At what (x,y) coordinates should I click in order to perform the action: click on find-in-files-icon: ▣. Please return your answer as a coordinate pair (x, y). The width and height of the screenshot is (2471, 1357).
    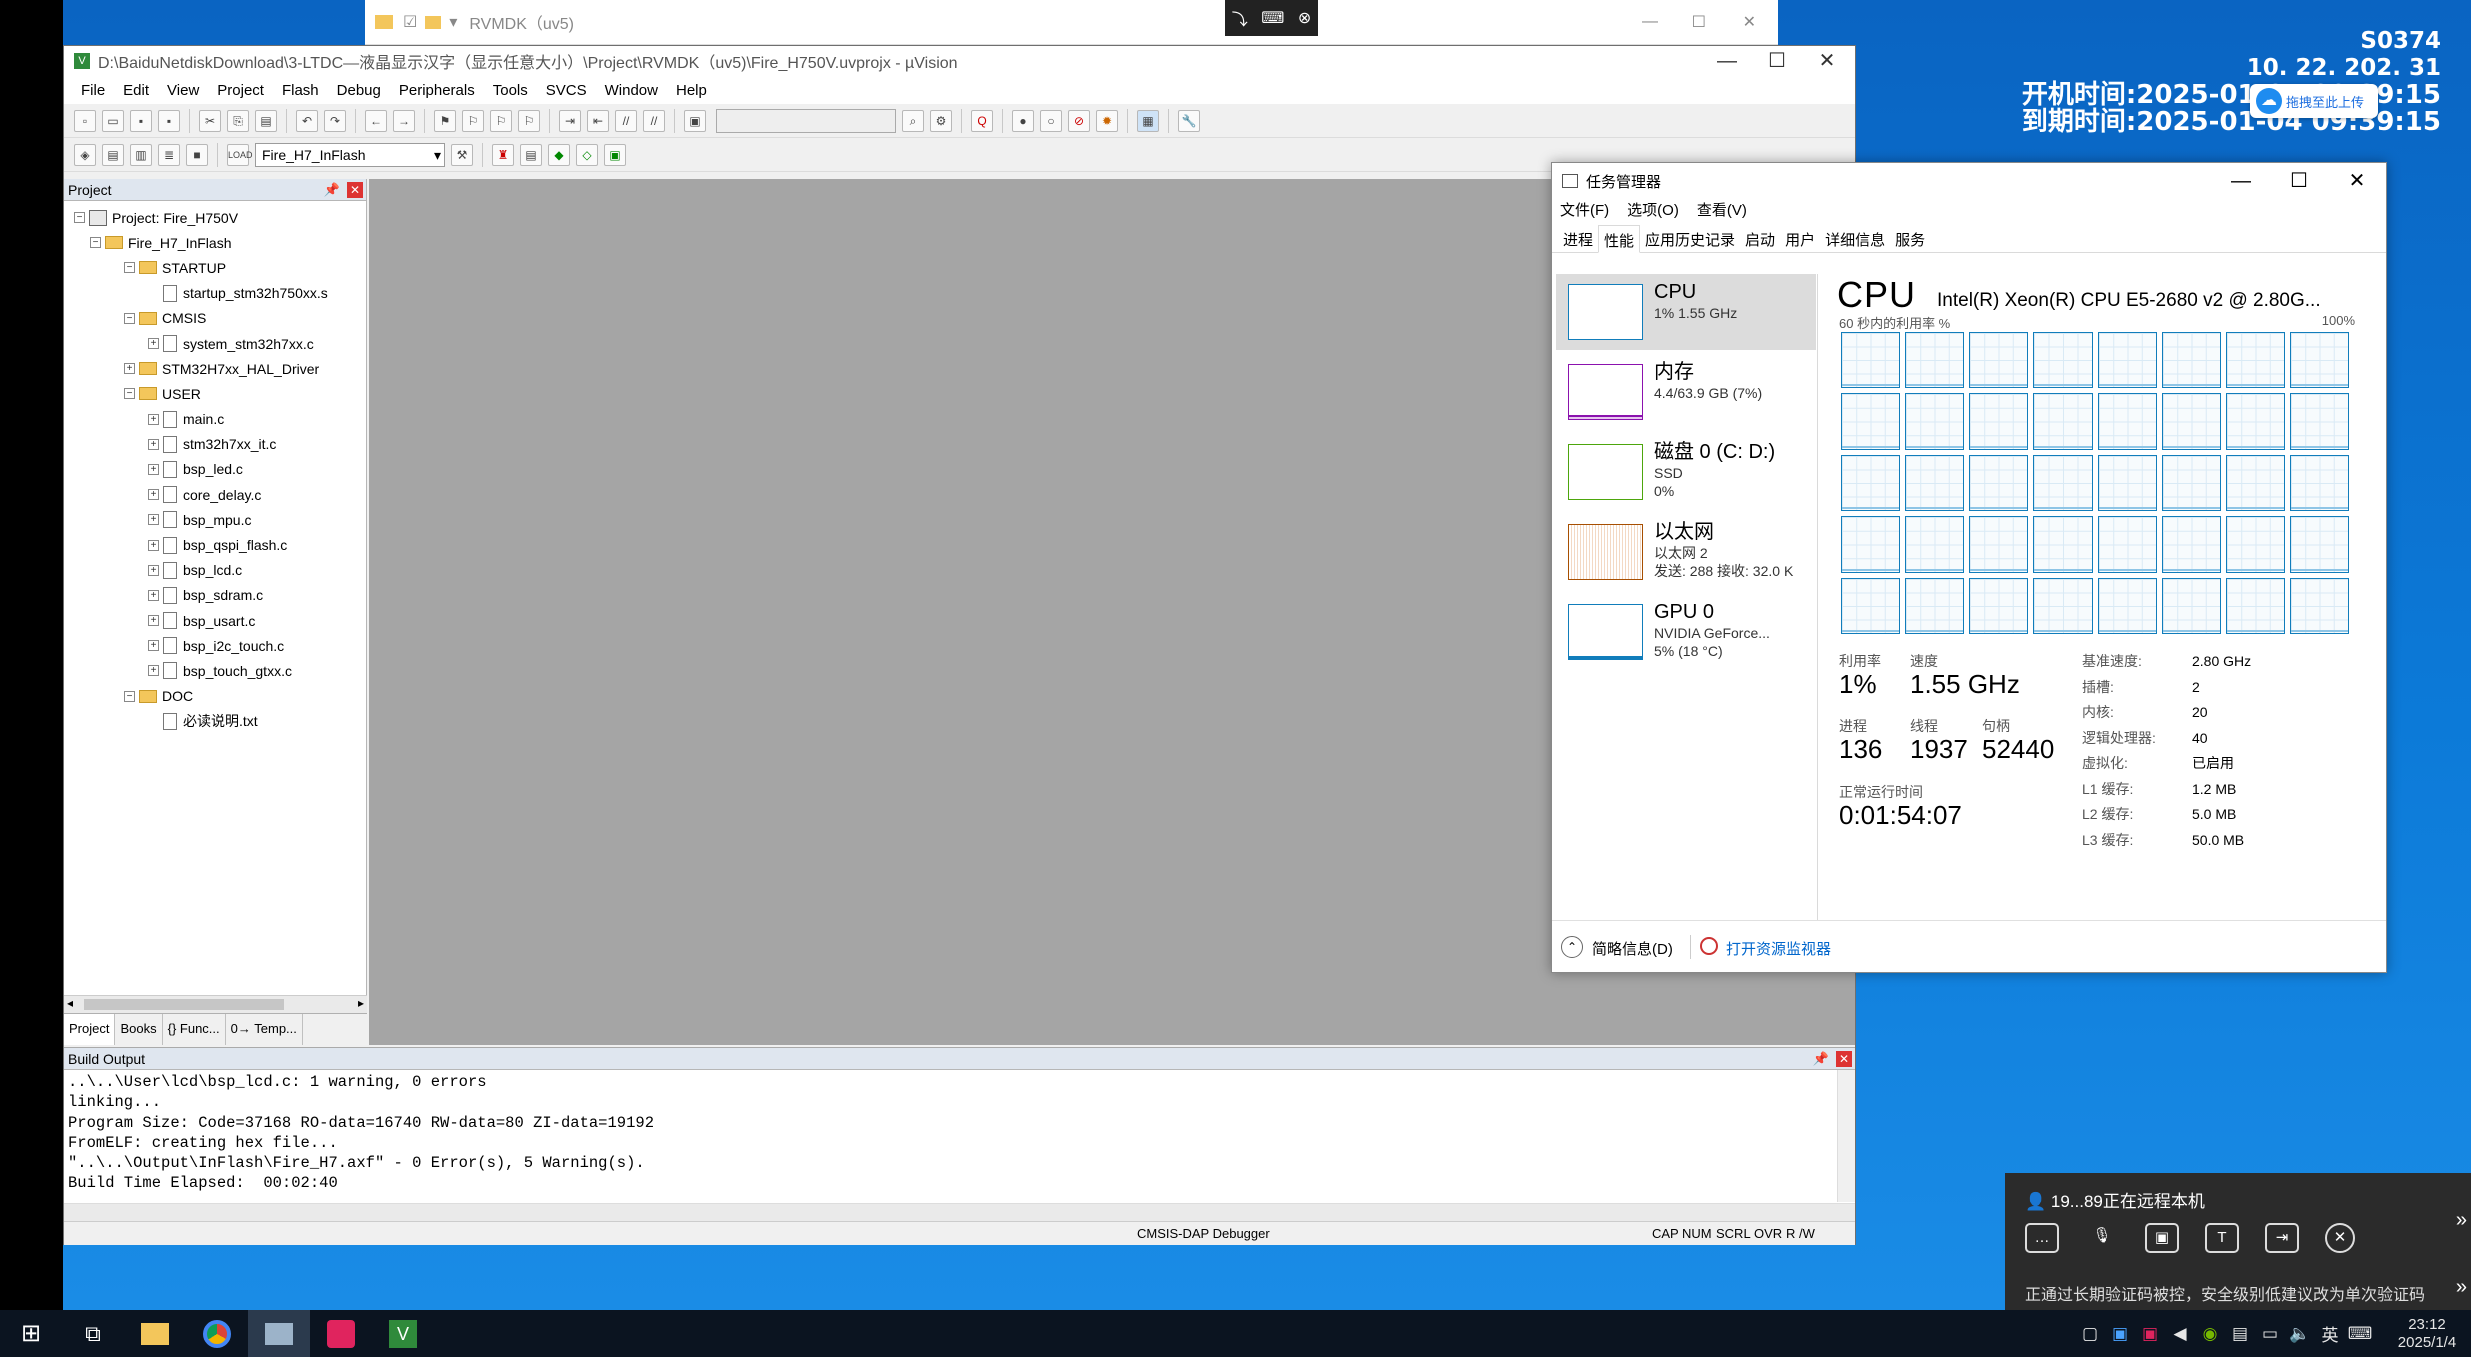
    Looking at the image, I should click on (695, 120).